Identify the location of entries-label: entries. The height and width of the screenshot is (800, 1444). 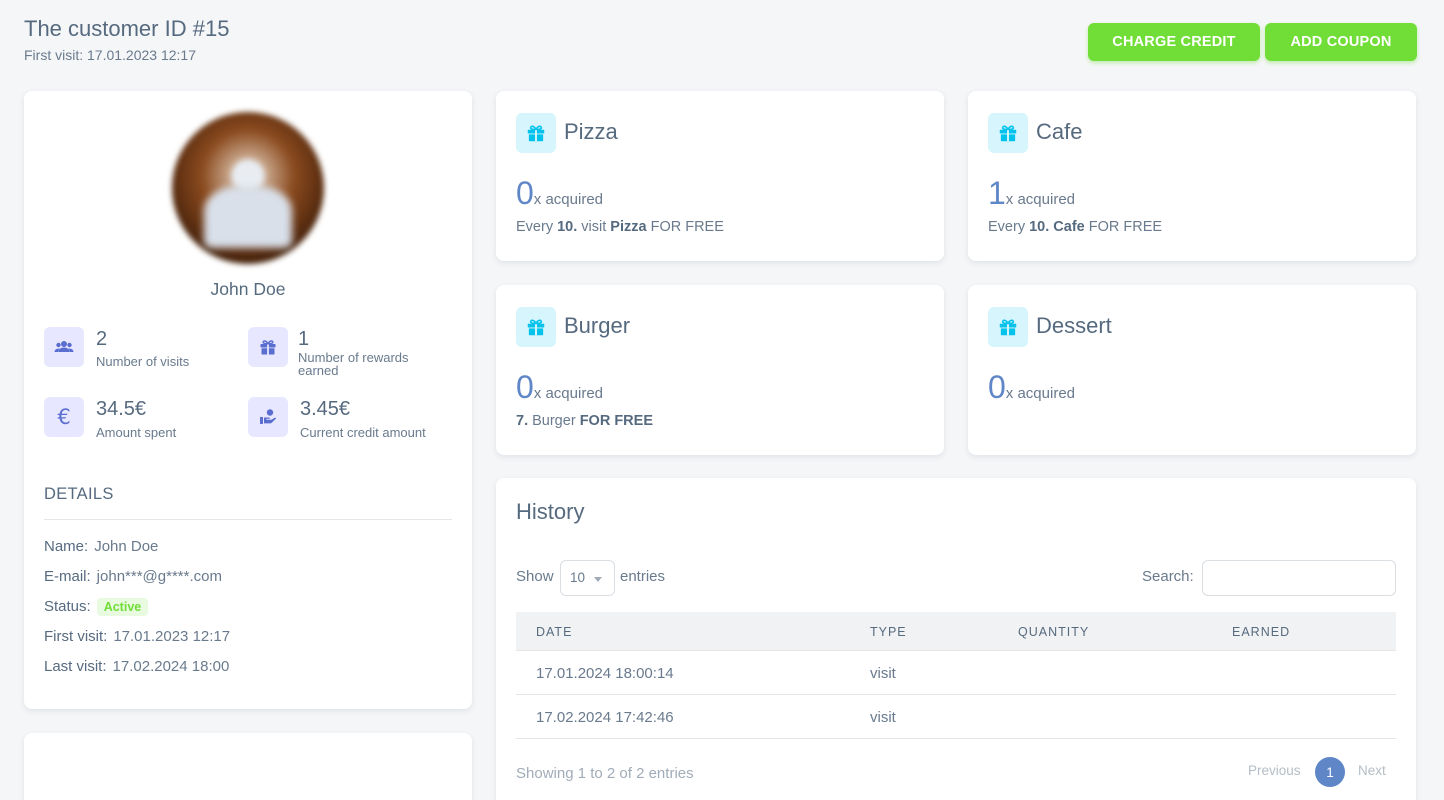
(643, 576).